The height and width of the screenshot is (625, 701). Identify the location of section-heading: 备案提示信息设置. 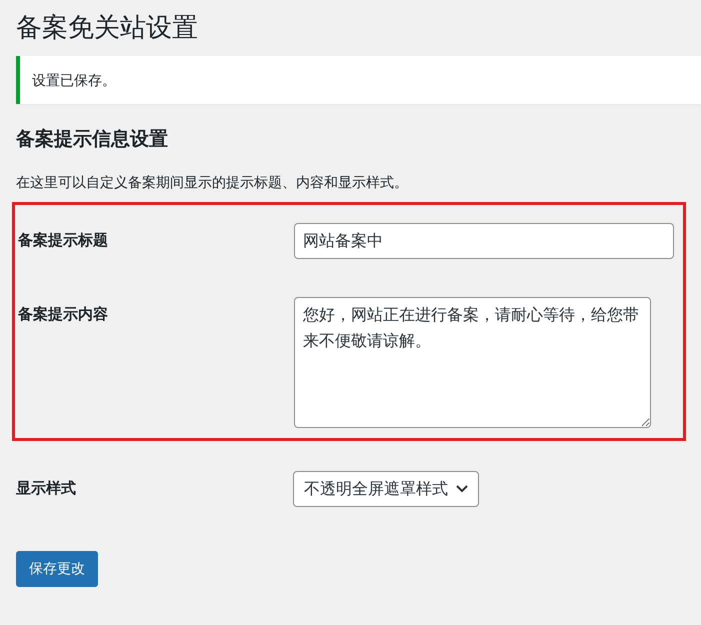
(92, 139).